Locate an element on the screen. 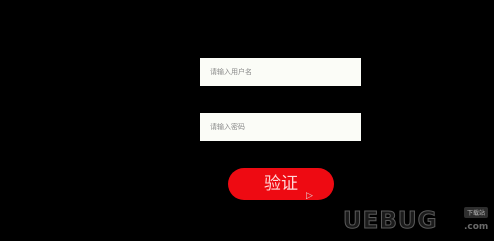  watermark-tag: 下载站 is located at coordinates (476, 212).